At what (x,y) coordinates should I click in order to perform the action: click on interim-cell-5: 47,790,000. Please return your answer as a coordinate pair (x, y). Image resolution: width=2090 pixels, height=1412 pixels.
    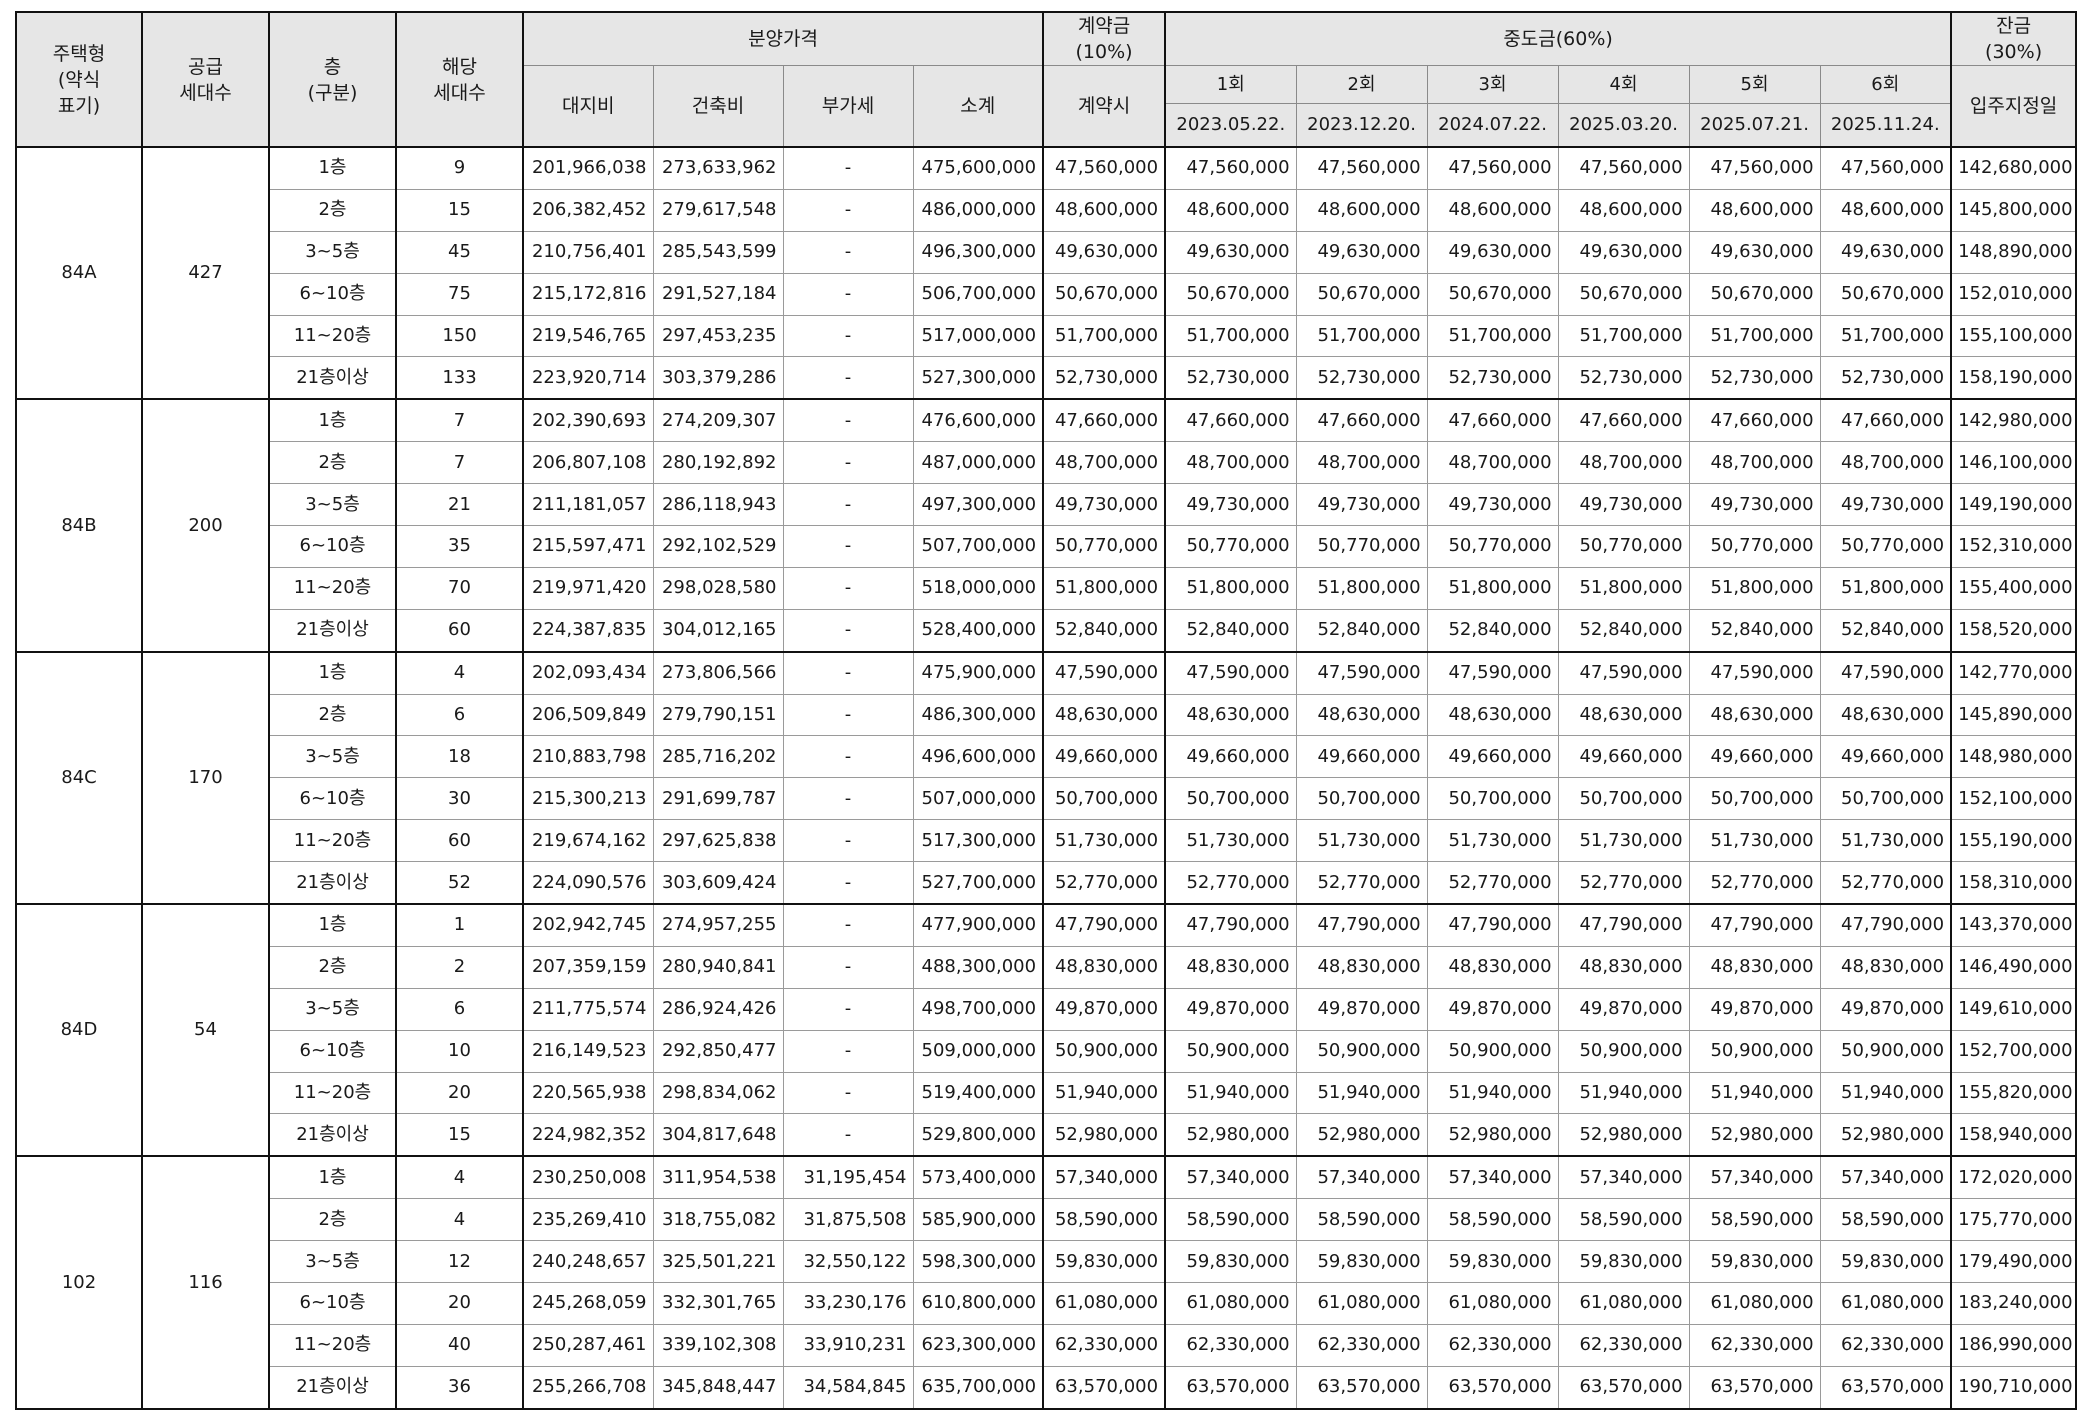
    Looking at the image, I should click on (1754, 925).